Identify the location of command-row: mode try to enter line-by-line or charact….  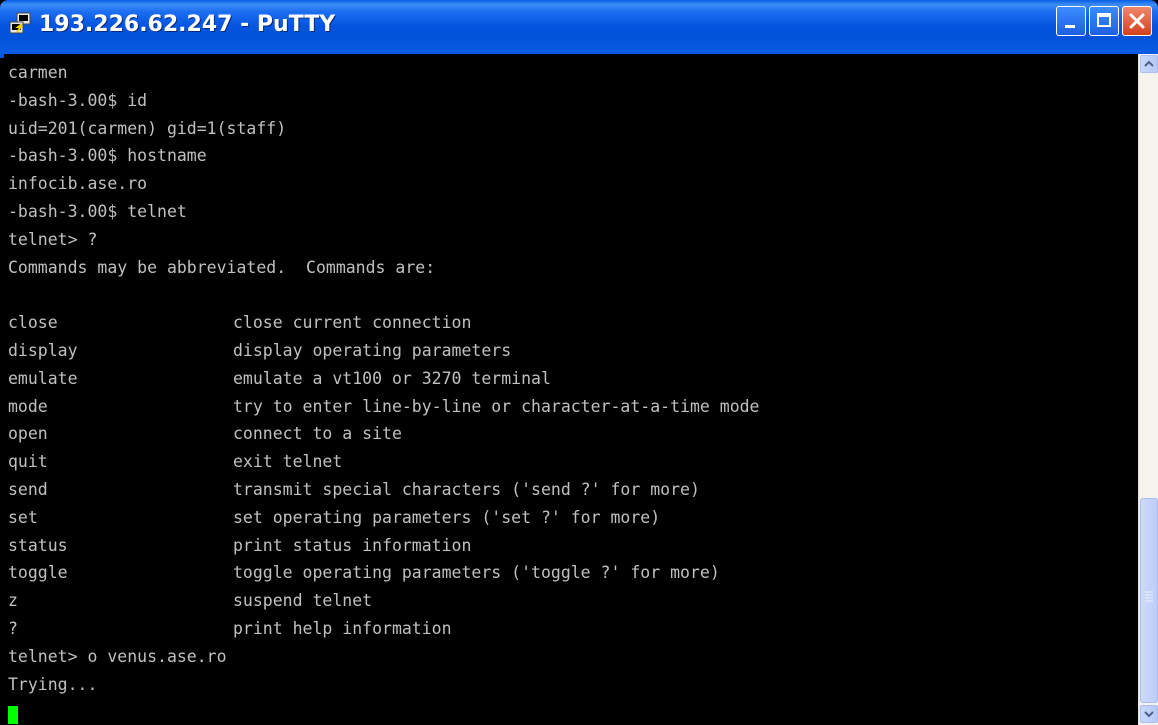
(384, 407).